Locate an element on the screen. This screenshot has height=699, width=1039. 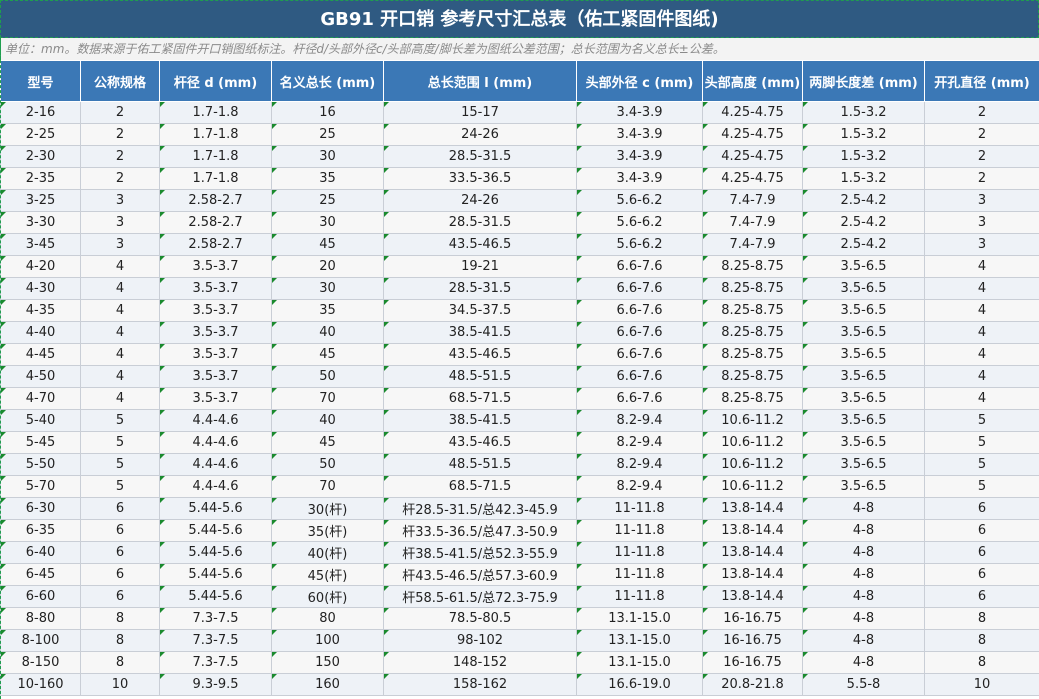
cell-length-range: 98-102 is located at coordinates (480, 640).